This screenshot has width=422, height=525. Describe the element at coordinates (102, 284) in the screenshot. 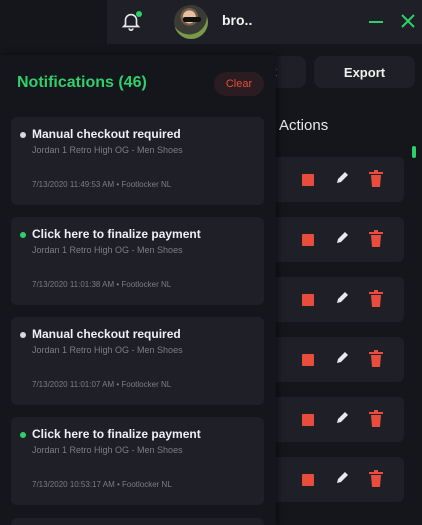

I see `notification-meta: 7/13/2020 11:01:38 AM • Footlocker NL` at that location.